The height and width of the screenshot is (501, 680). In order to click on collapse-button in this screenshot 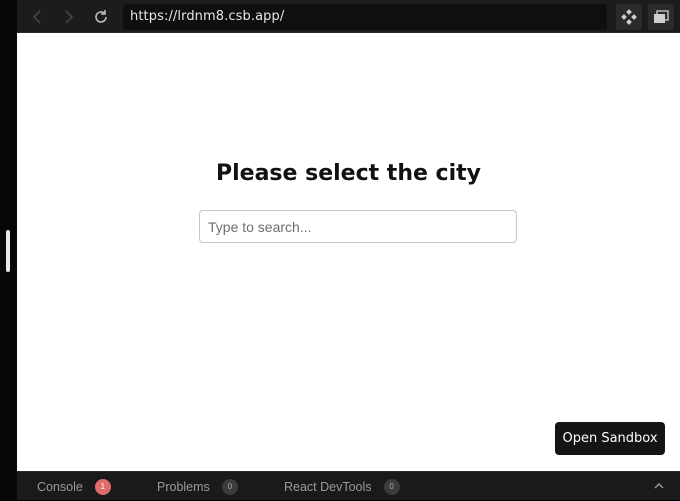, I will do `click(659, 486)`.